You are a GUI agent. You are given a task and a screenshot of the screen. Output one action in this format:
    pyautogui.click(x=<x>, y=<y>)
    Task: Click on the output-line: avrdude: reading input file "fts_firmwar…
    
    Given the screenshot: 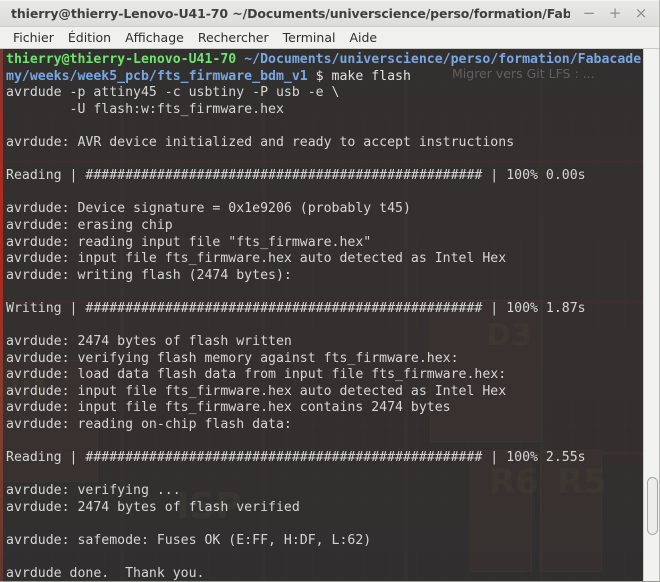 What is the action you would take?
    pyautogui.click(x=189, y=242)
    